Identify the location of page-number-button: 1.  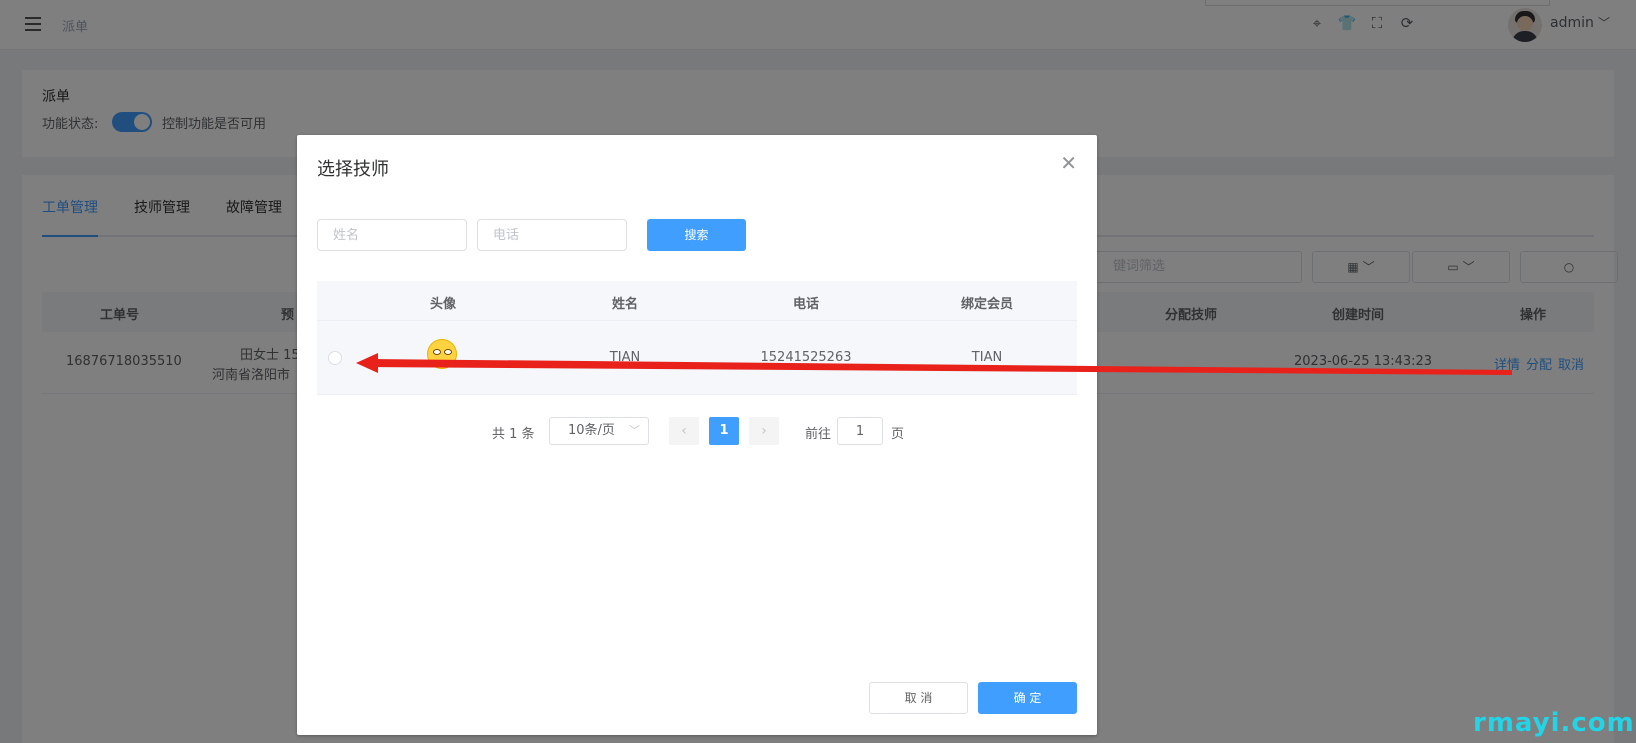
(724, 431).